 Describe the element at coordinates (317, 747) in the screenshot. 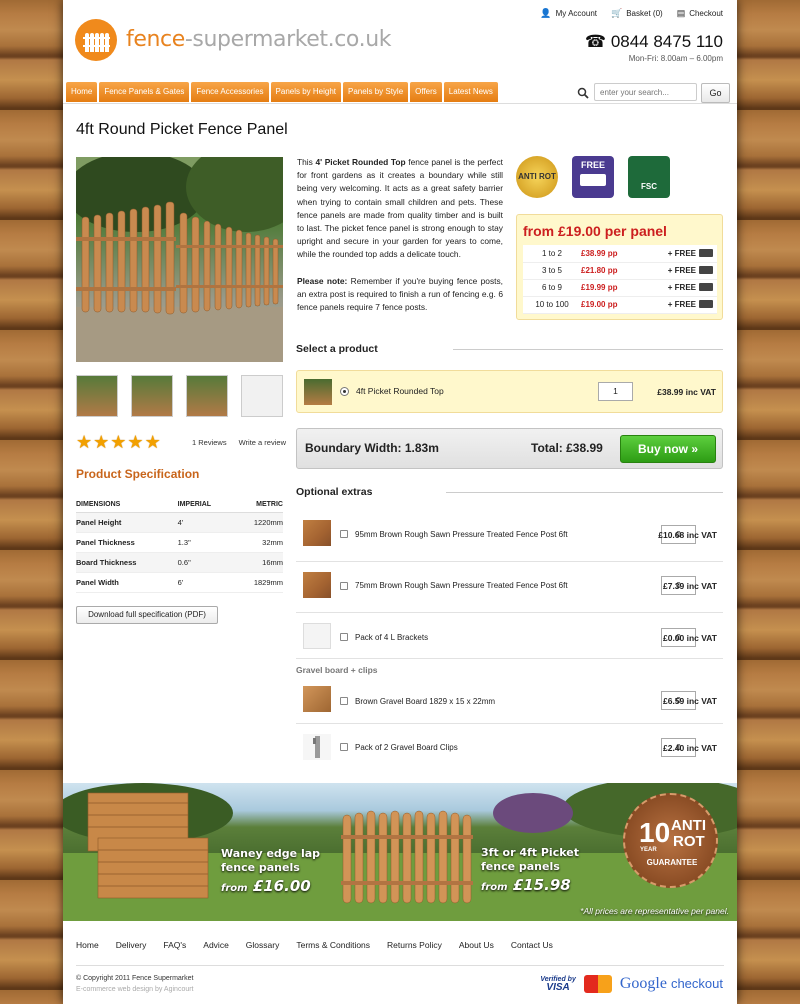

I see `gravel-clip-image` at that location.